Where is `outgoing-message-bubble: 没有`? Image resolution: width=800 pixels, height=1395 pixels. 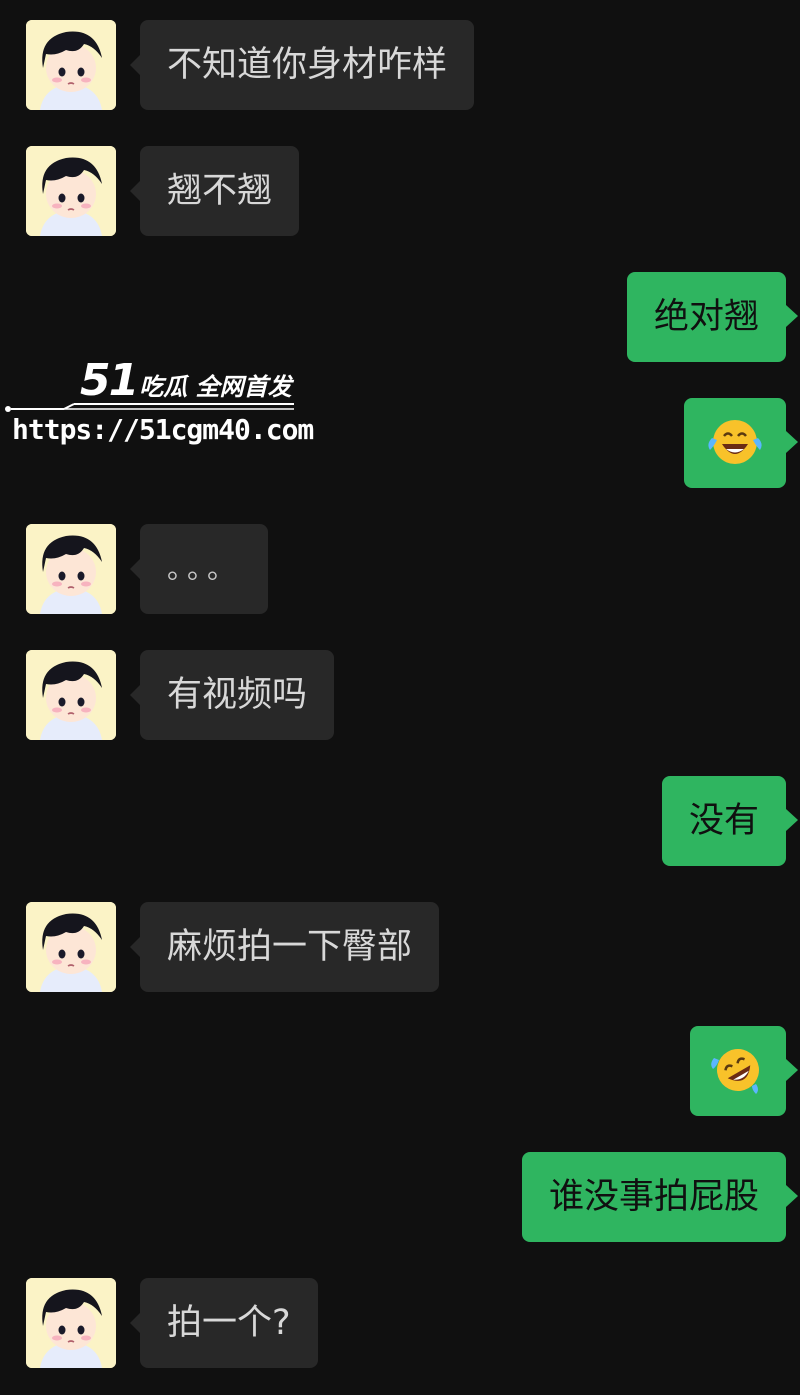
outgoing-message-bubble: 没有 is located at coordinates (730, 821).